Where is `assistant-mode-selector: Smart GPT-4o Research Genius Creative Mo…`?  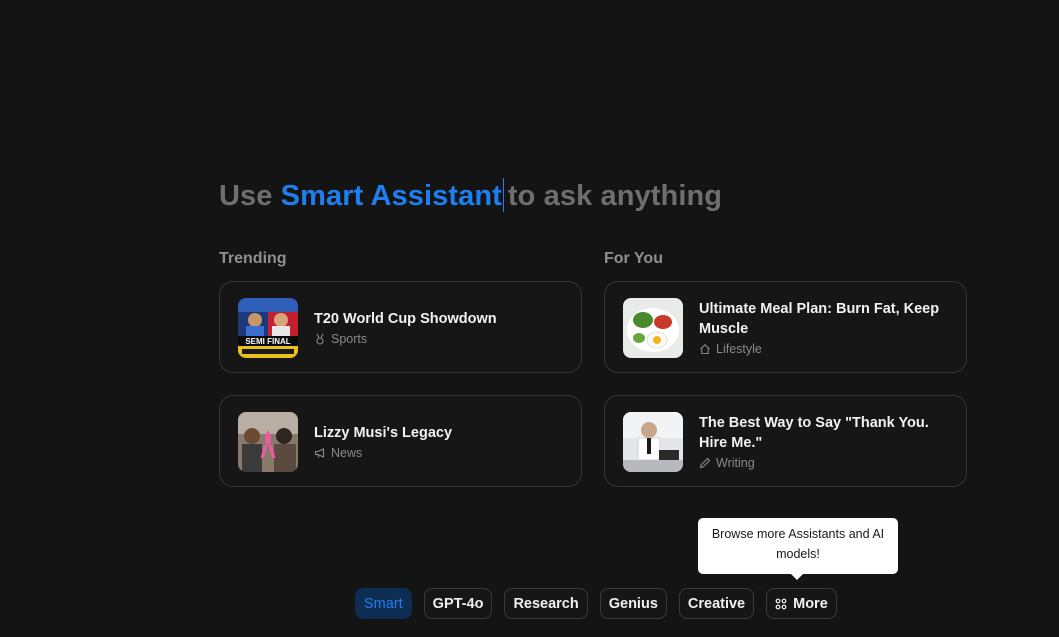 assistant-mode-selector: Smart GPT-4o Research Genius Creative Mo… is located at coordinates (596, 603).